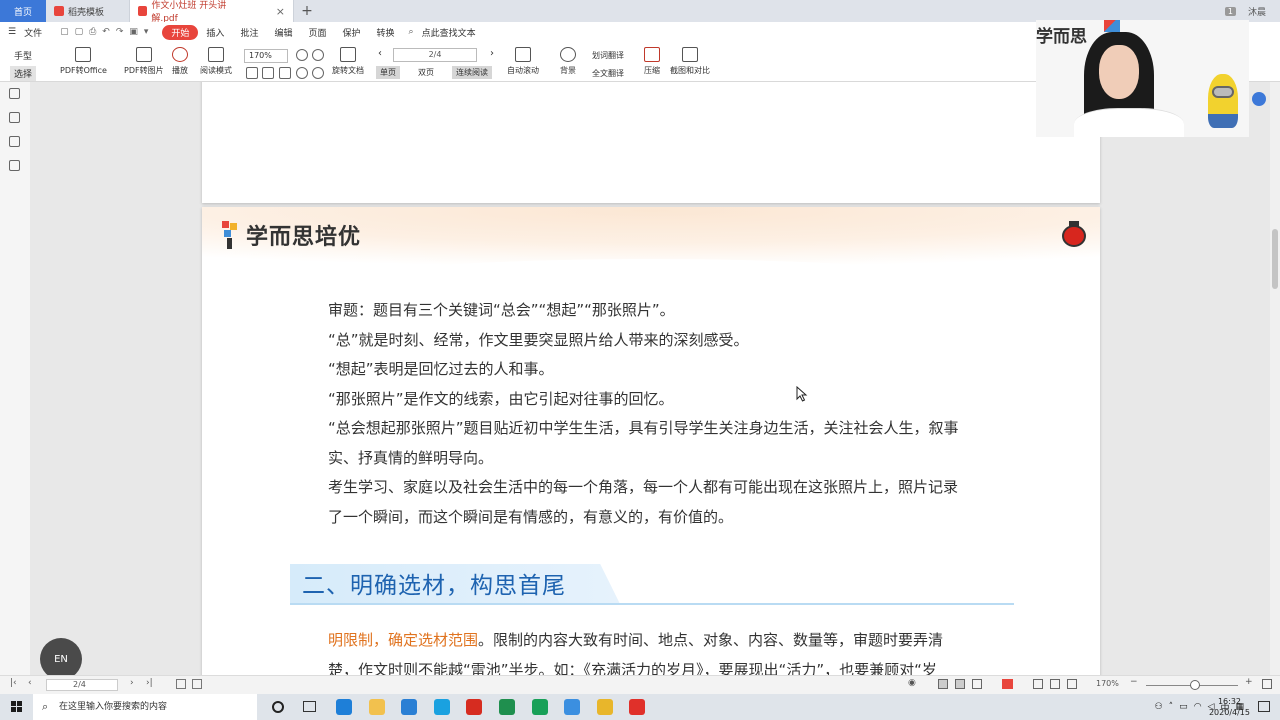 This screenshot has width=1280, height=720. I want to click on network-icon: ▭, so click(1183, 707).